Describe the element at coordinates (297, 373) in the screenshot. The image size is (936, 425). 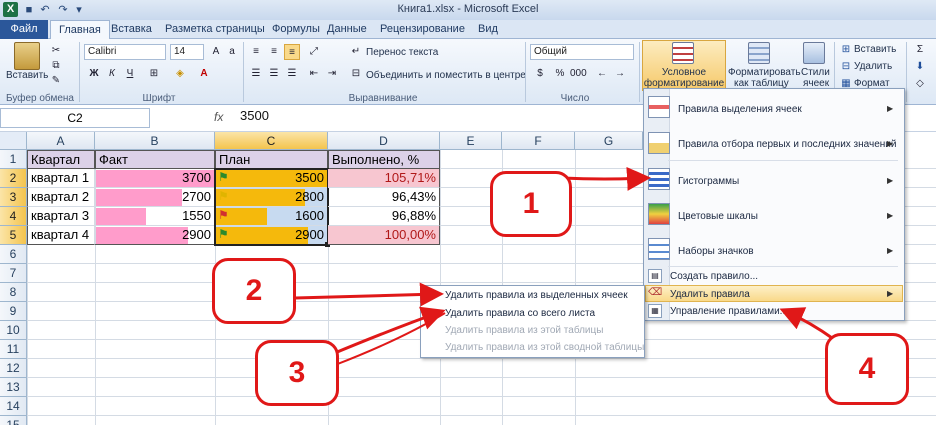
I see `callout-3: 3` at that location.